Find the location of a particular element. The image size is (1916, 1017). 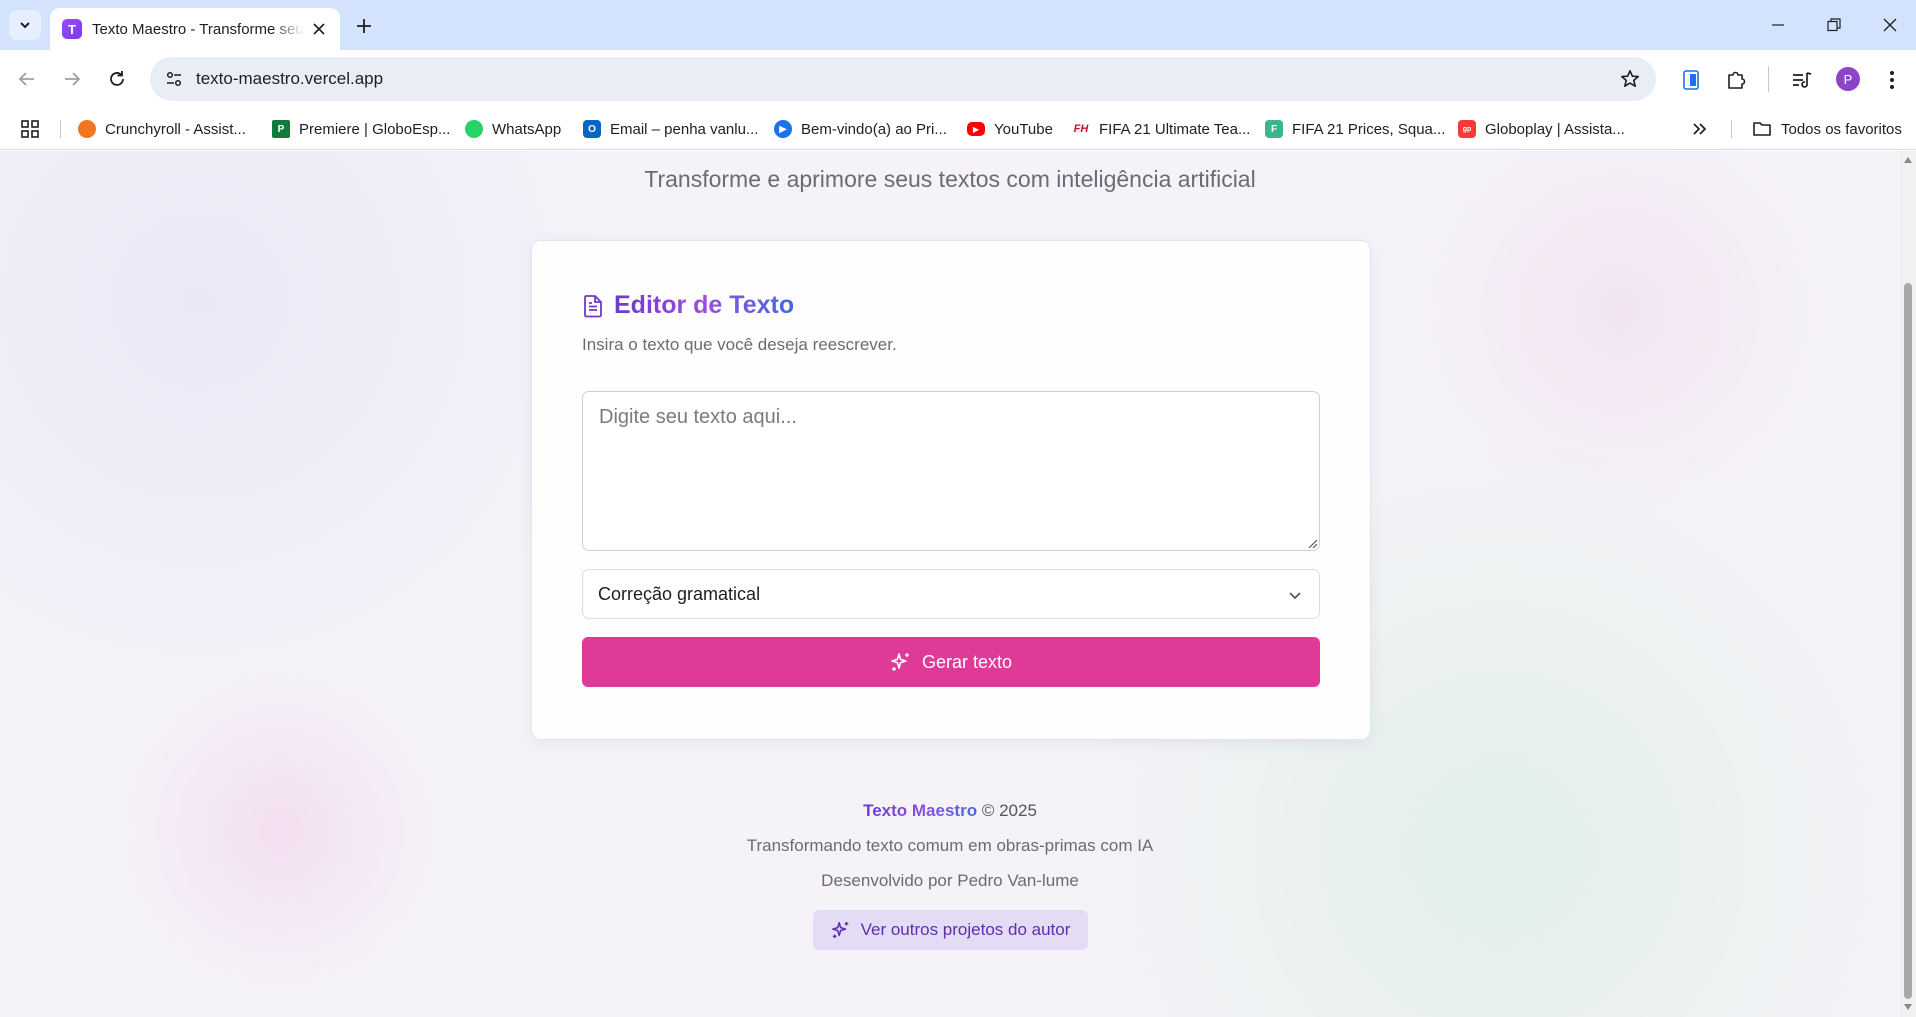

arrow-left-icon is located at coordinates (26, 79).